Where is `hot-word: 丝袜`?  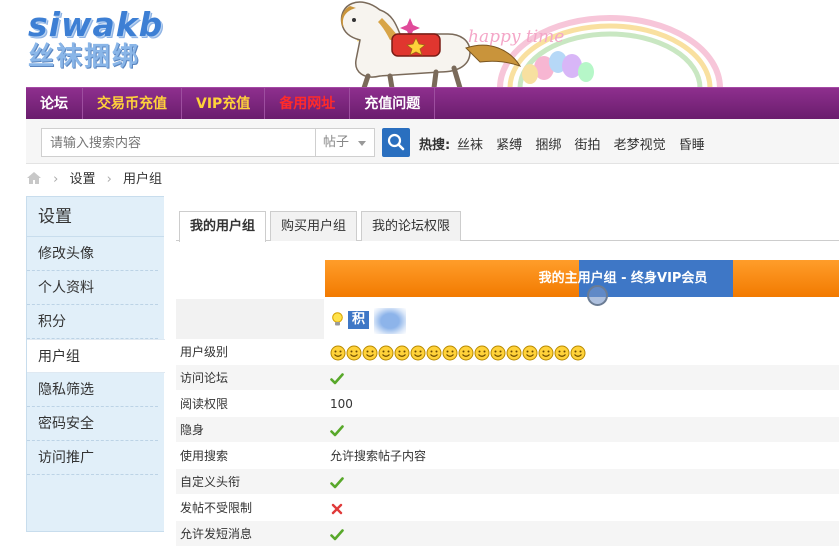 hot-word: 丝袜 is located at coordinates (470, 145).